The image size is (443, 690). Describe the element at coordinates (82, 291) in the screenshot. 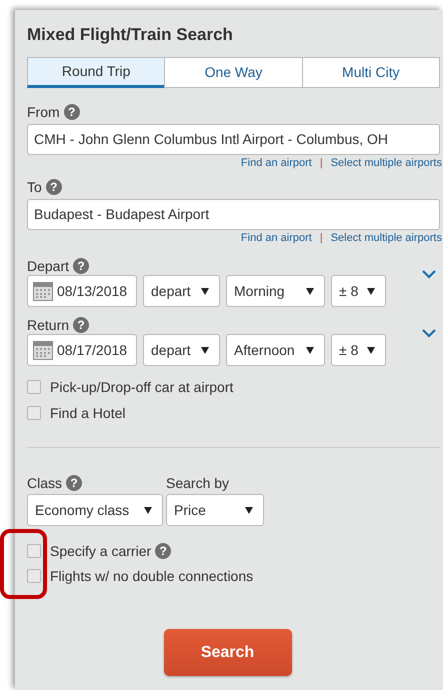

I see `date-field: 08/13/2018` at that location.